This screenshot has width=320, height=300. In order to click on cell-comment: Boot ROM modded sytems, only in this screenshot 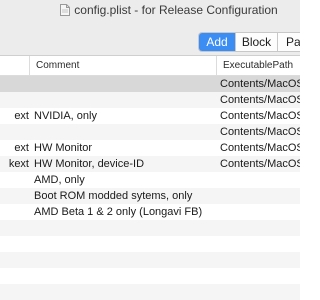, I will do `click(113, 196)`.